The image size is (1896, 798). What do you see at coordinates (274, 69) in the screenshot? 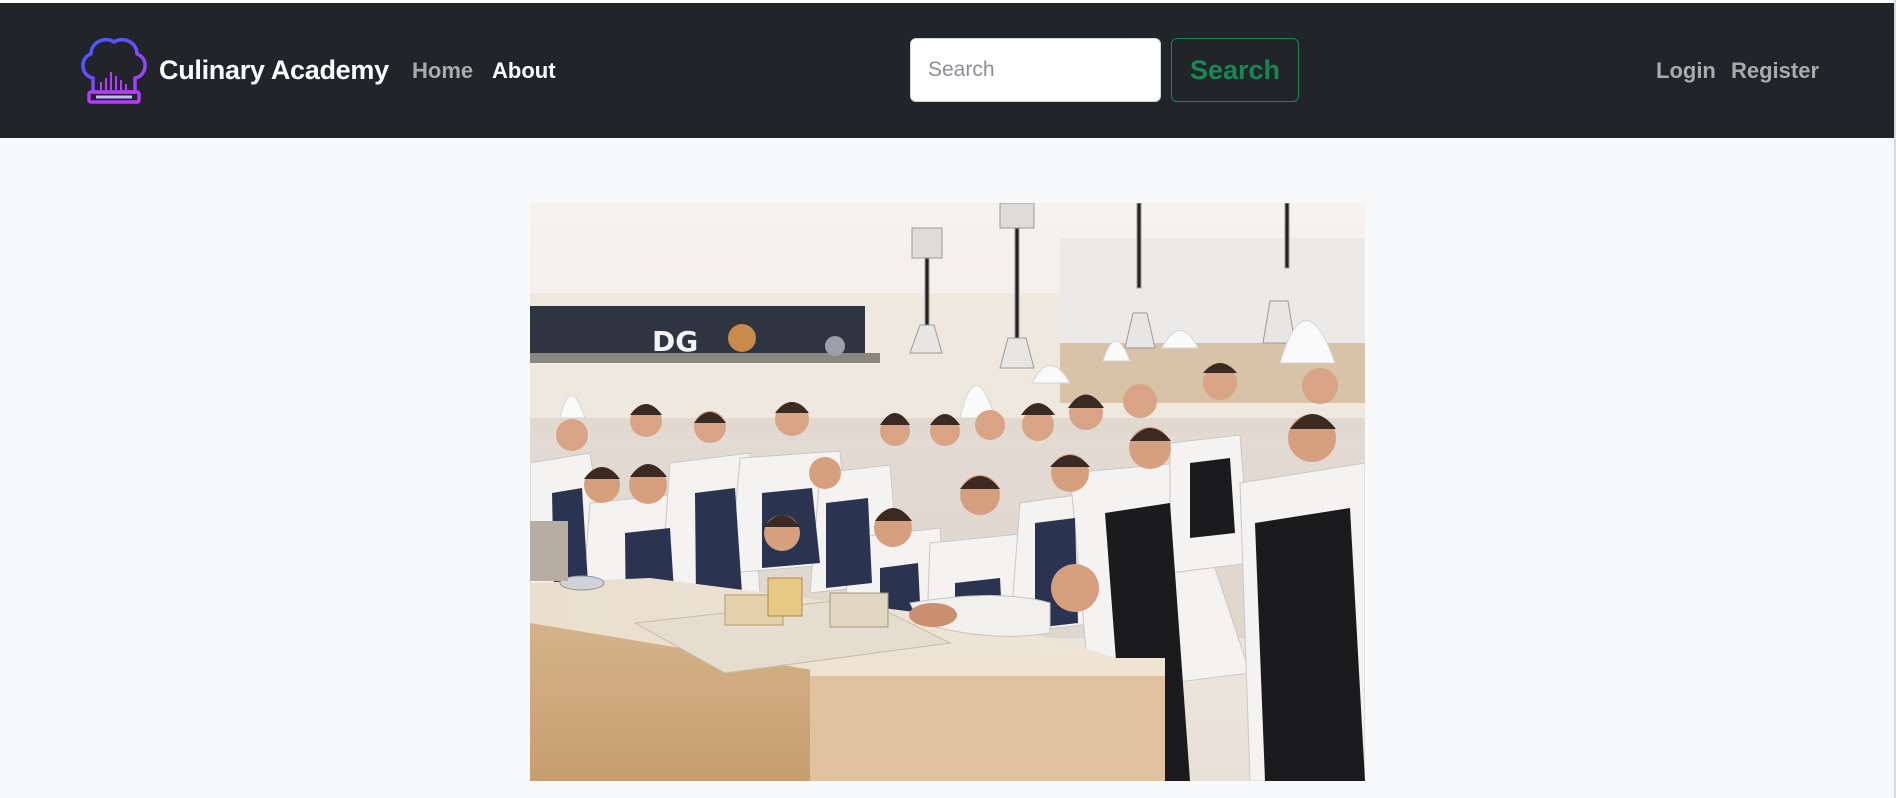
I see `brand-name: Culinary Academy` at bounding box center [274, 69].